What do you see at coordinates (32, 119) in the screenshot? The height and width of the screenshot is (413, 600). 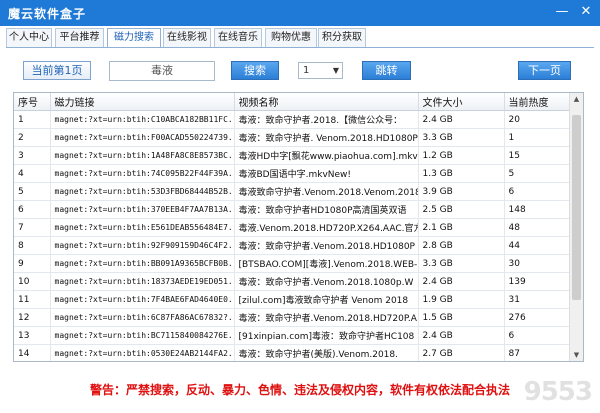 I see `cell-index: 1` at bounding box center [32, 119].